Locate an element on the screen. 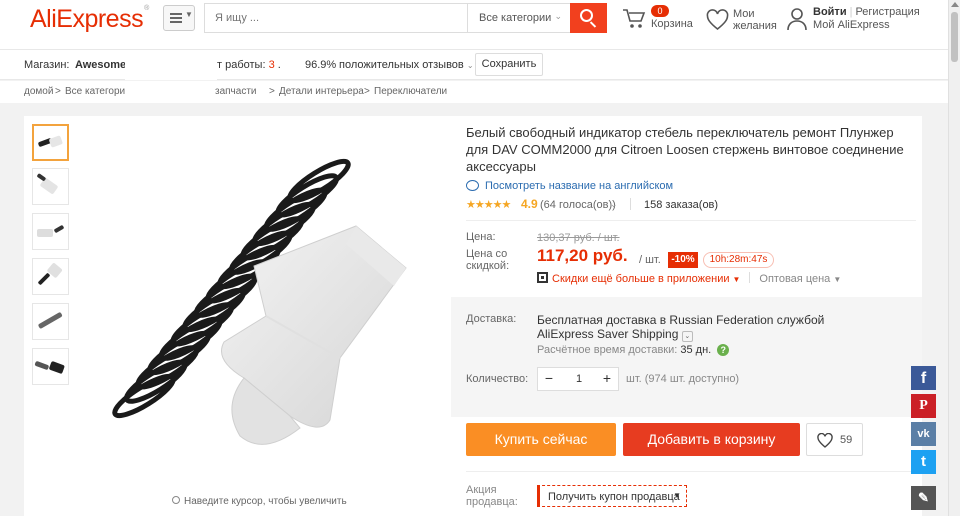  edit-feedback-button: ✎ is located at coordinates (923, 498).